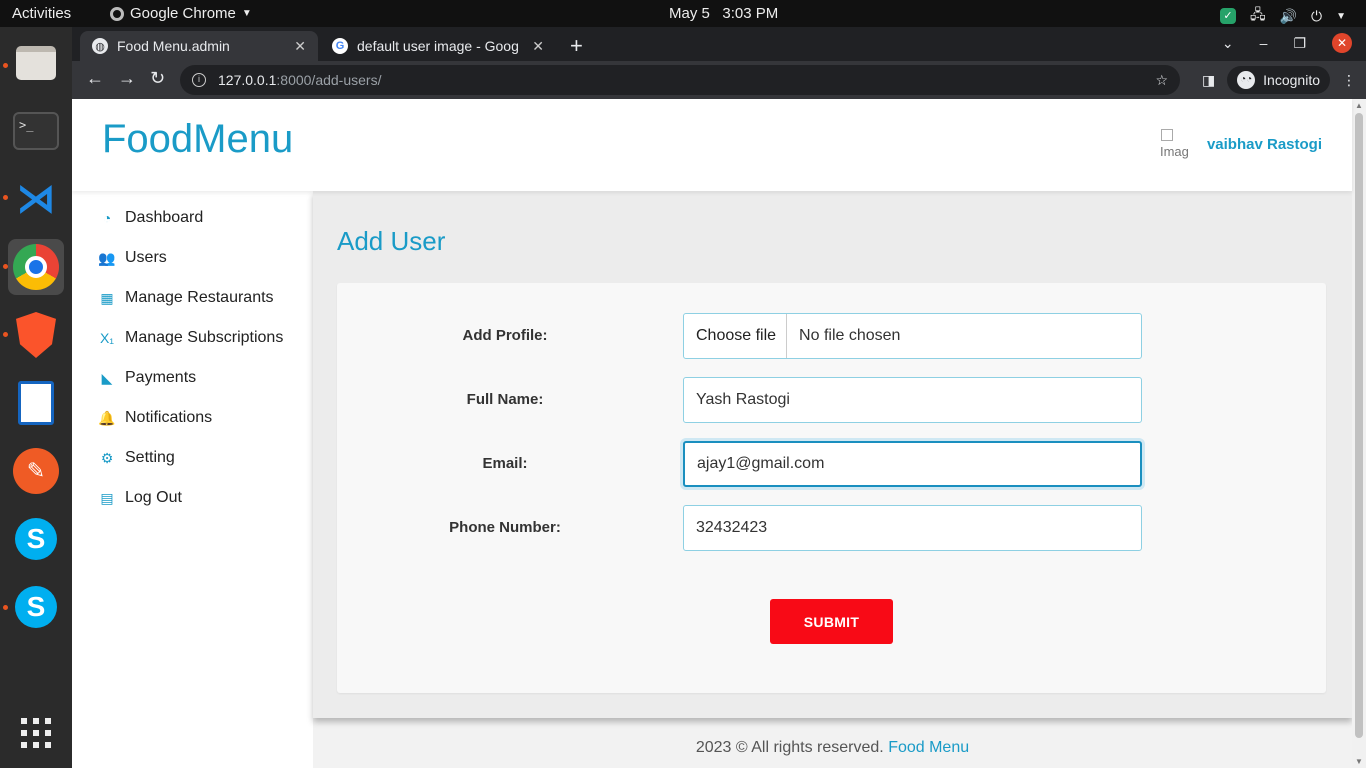 Image resolution: width=1366 pixels, height=768 pixels. I want to click on chrome-icon, so click(117, 13).